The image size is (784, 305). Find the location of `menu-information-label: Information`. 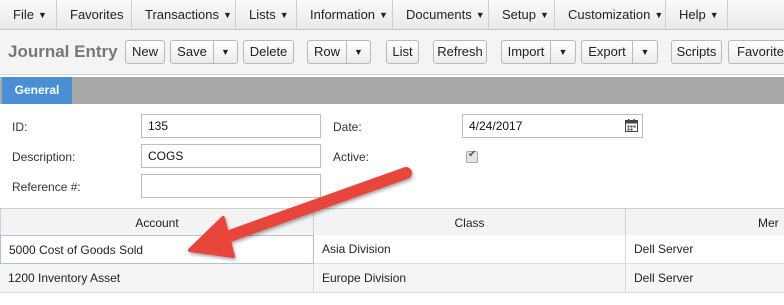

menu-information-label: Information is located at coordinates (343, 14).